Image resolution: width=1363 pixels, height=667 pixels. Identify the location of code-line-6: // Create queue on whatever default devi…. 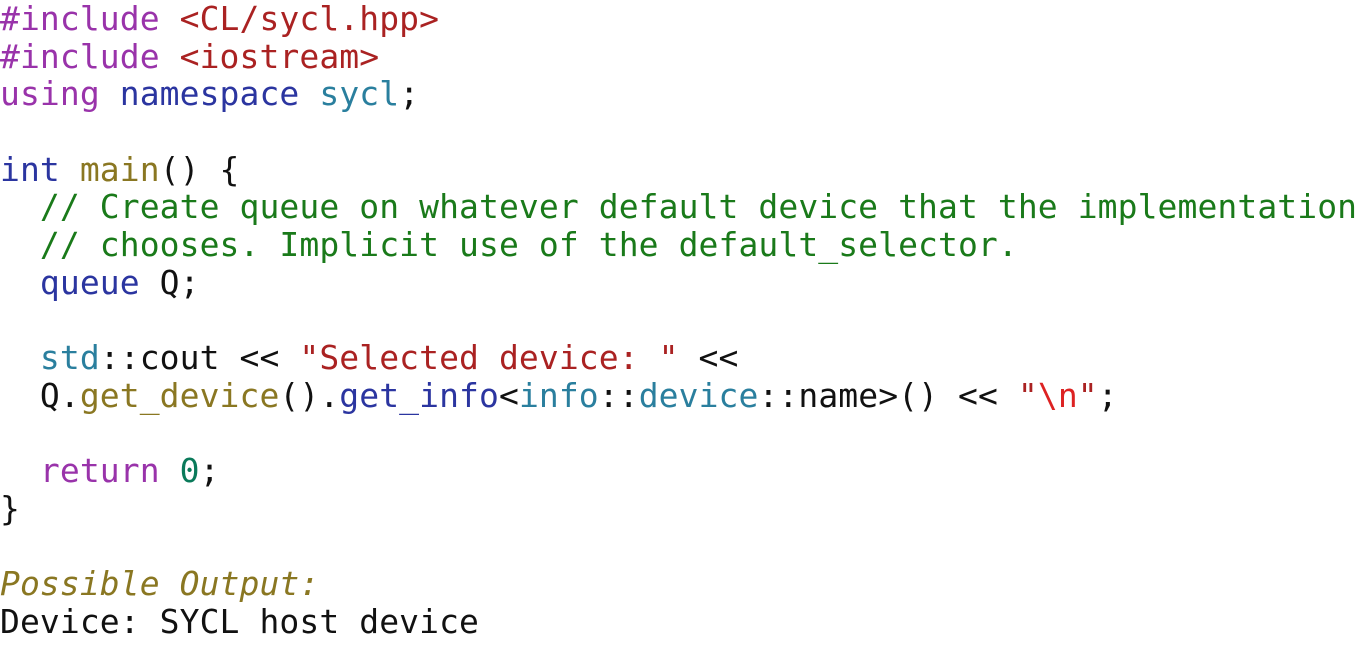
(681, 207).